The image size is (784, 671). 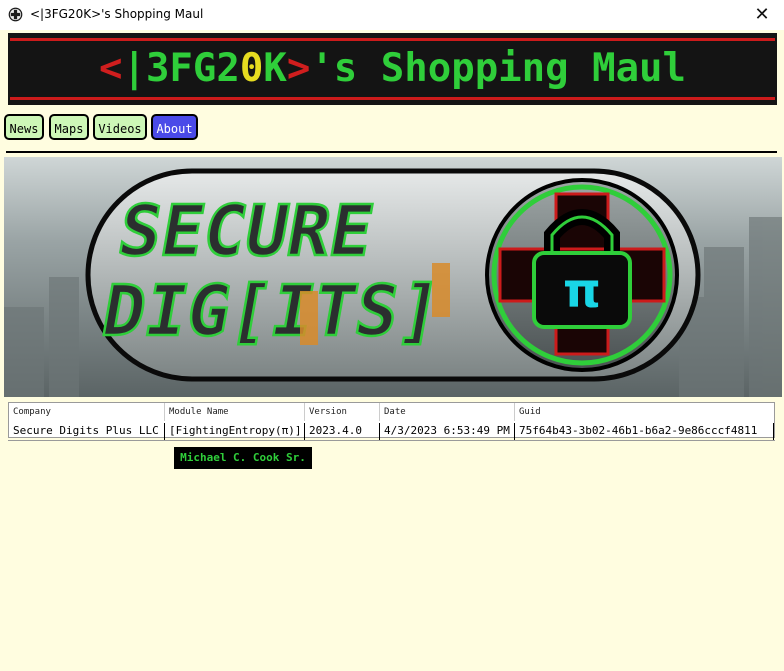 I want to click on close-button: ✕, so click(x=762, y=15).